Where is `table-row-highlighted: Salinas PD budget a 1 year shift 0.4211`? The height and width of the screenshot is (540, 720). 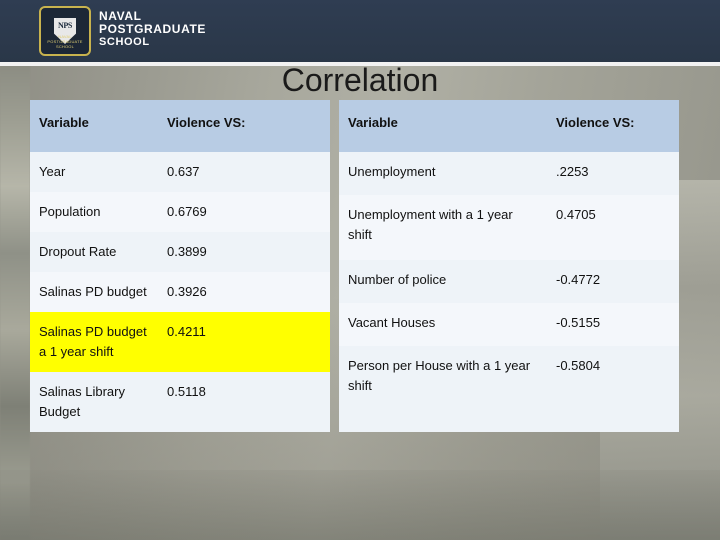 table-row-highlighted: Salinas PD budget a 1 year shift 0.4211 is located at coordinates (180, 342).